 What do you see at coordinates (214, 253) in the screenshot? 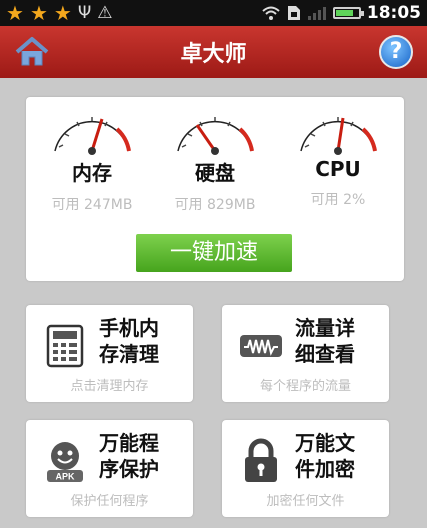
I see `one-click-boost-button: 一键加速` at bounding box center [214, 253].